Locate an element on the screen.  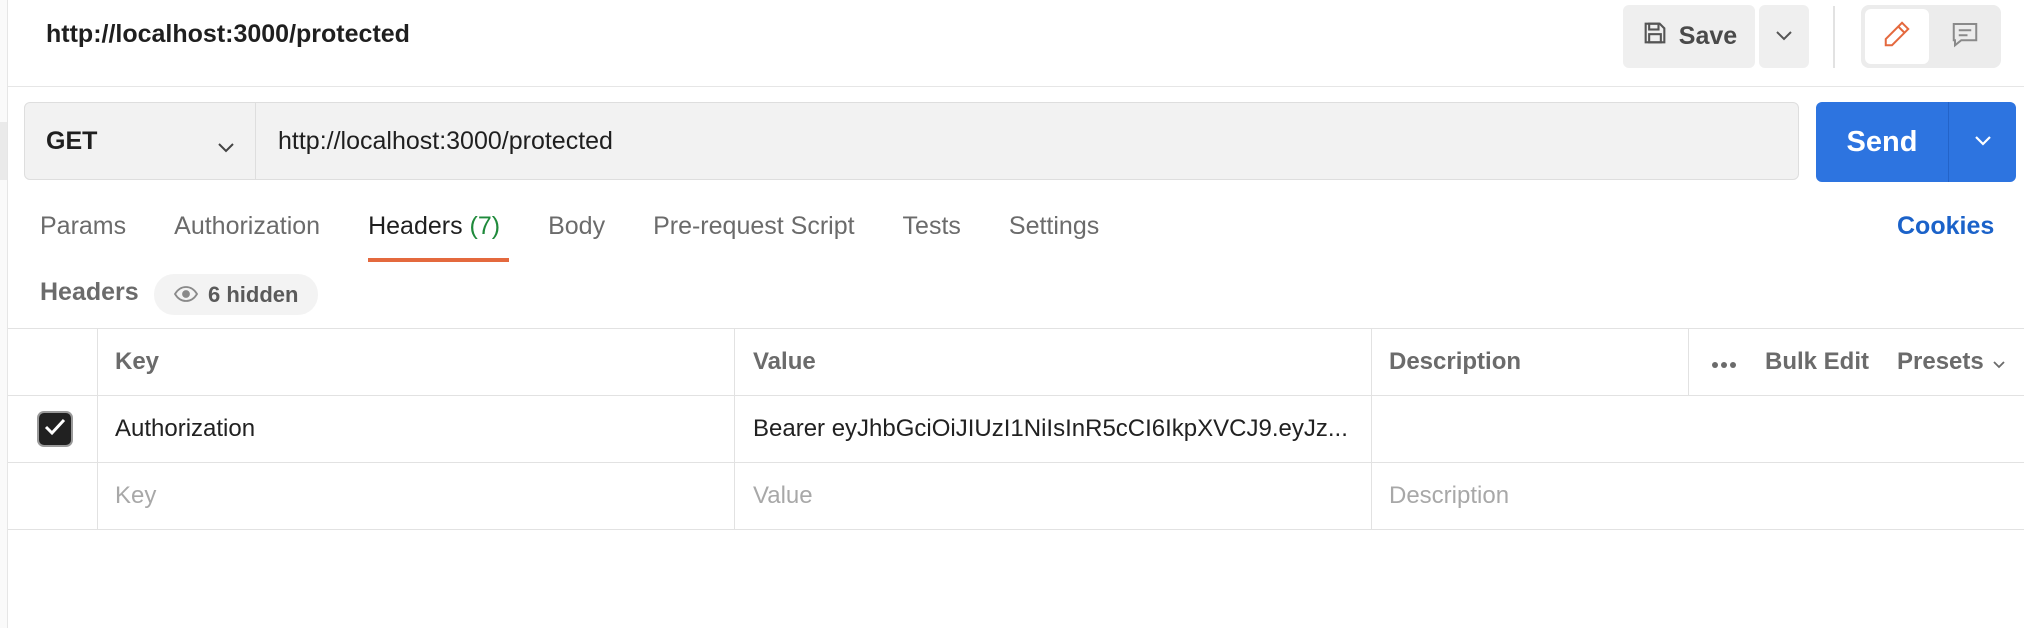
tab-label: Authorization is located at coordinates (247, 226).